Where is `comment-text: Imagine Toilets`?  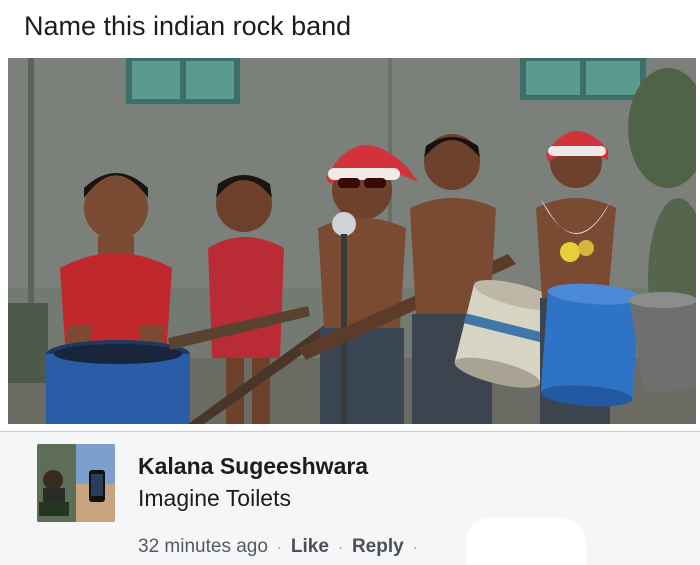 comment-text: Imagine Toilets is located at coordinates (214, 498).